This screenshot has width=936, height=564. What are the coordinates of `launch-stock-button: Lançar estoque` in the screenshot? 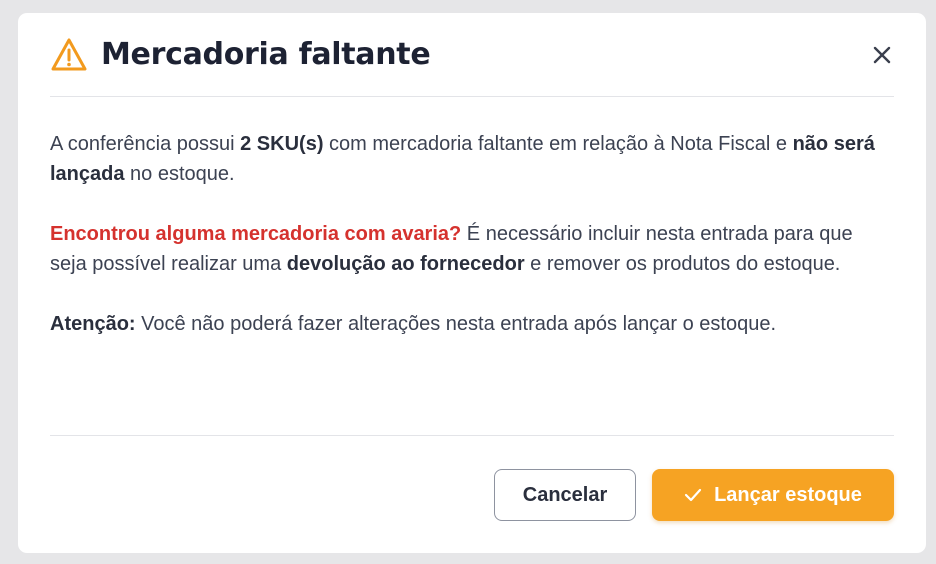 It's located at (773, 495).